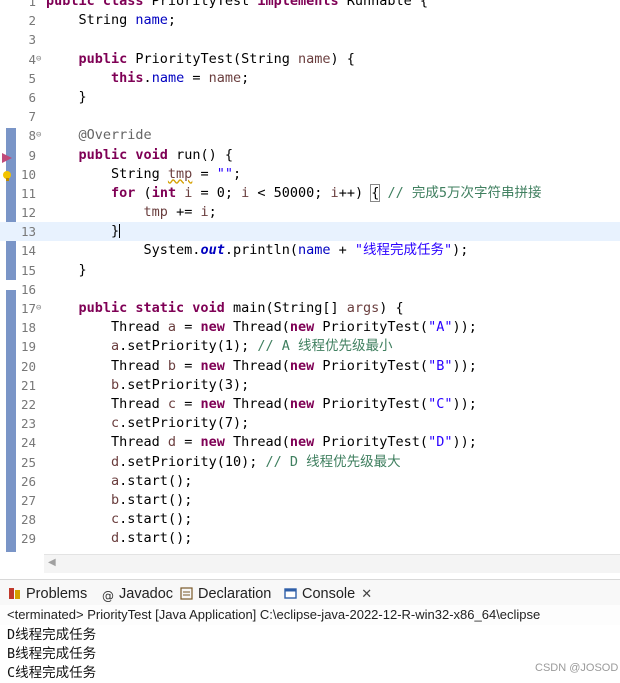 The image size is (620, 683). Describe the element at coordinates (440, 327) in the screenshot. I see `code-token: "A"` at that location.